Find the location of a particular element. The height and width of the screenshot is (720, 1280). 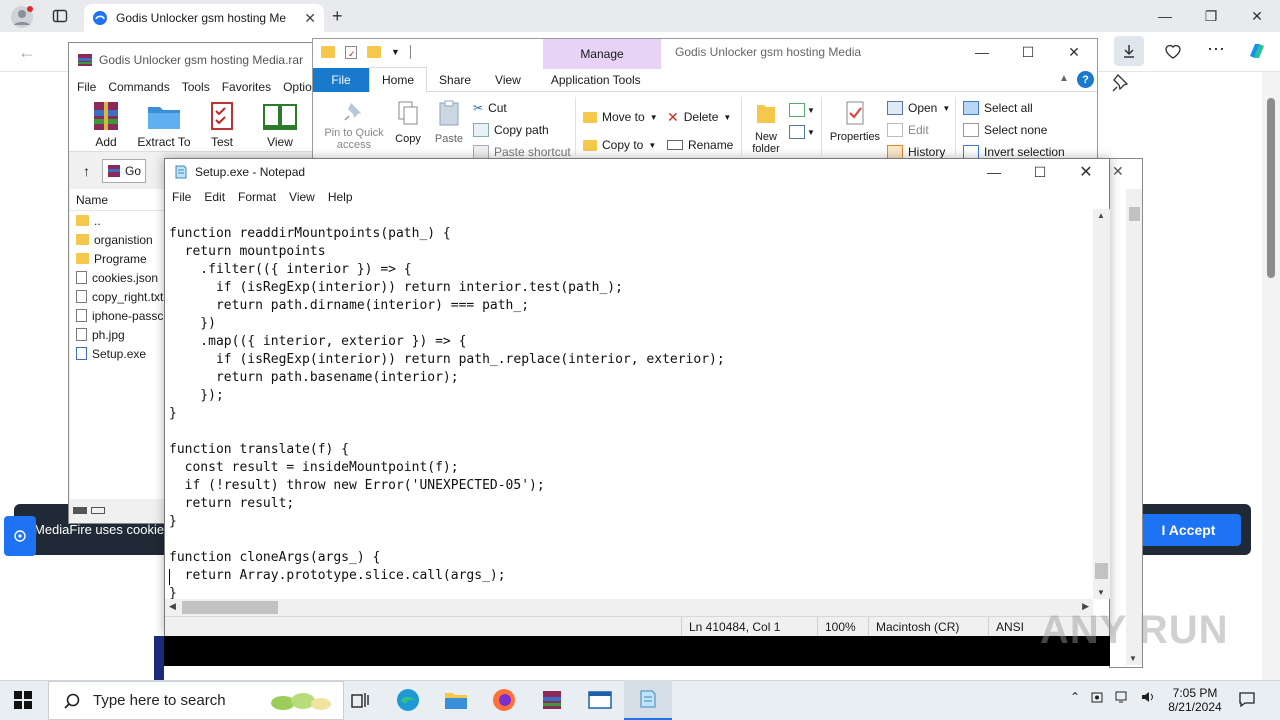

pin-icon is located at coordinates (1121, 83).